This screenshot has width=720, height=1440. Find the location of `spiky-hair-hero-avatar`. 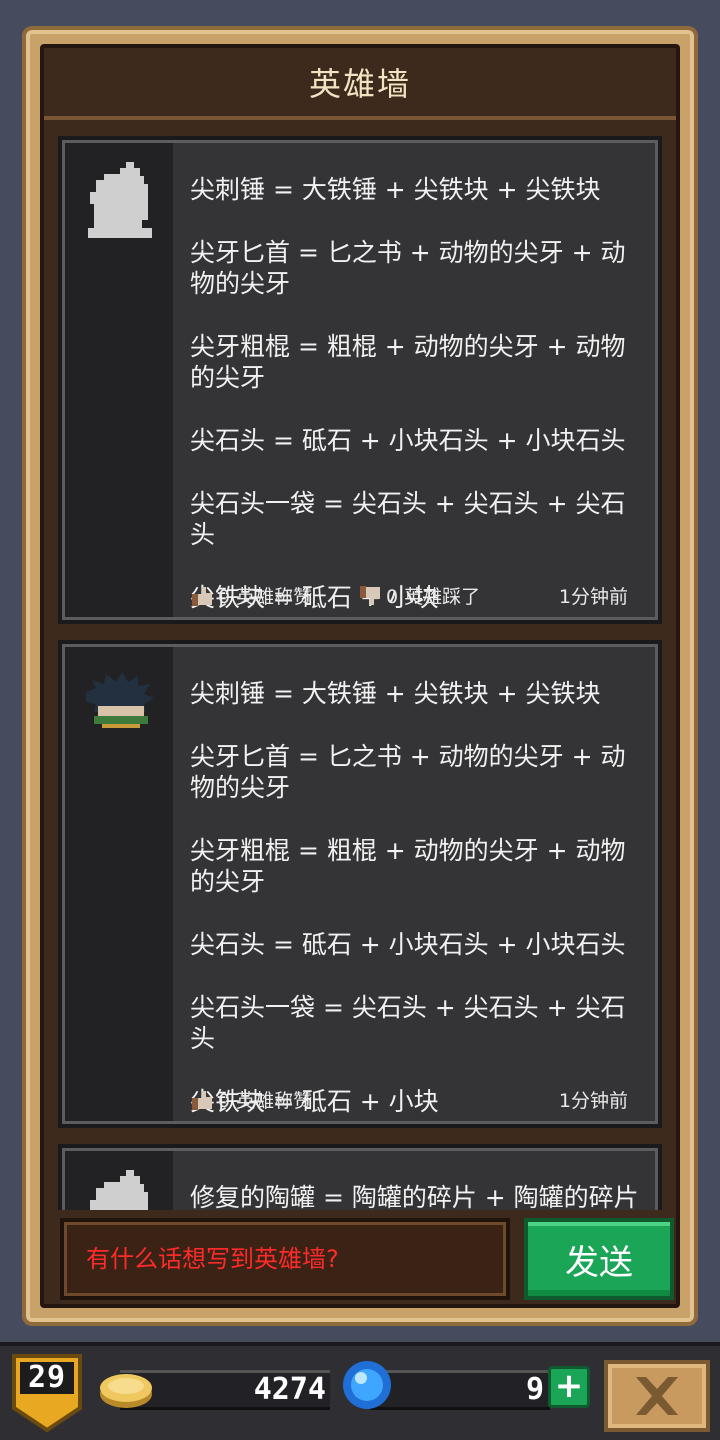

spiky-hair-hero-avatar is located at coordinates (120, 700).